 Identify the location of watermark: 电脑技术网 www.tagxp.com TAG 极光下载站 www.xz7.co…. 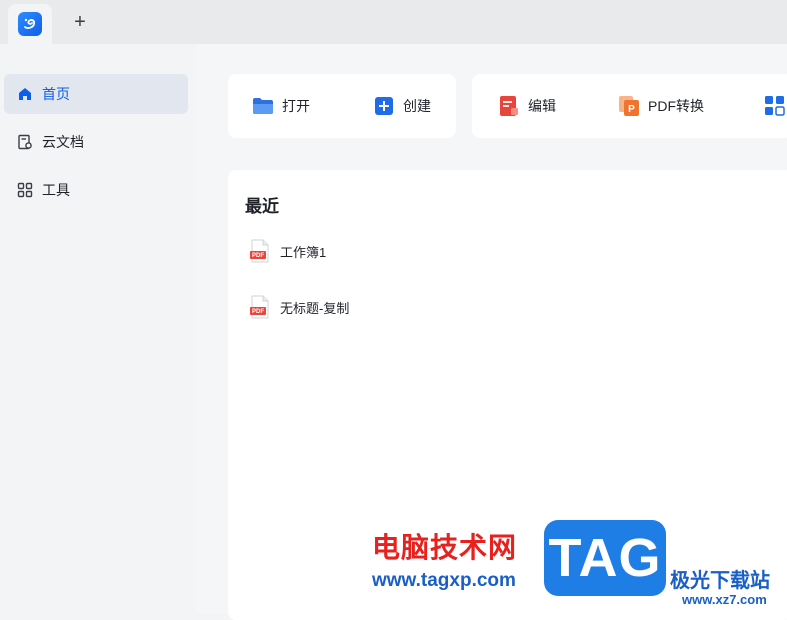
(579, 567).